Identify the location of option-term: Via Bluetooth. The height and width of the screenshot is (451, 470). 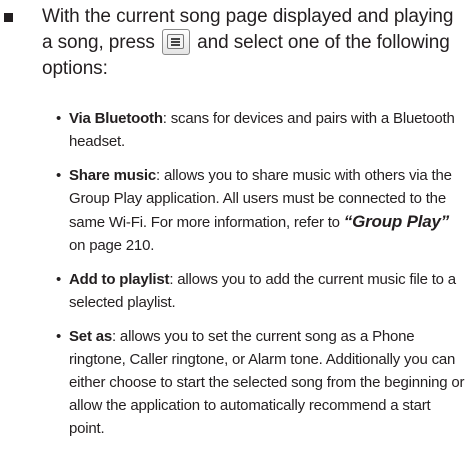
(116, 118).